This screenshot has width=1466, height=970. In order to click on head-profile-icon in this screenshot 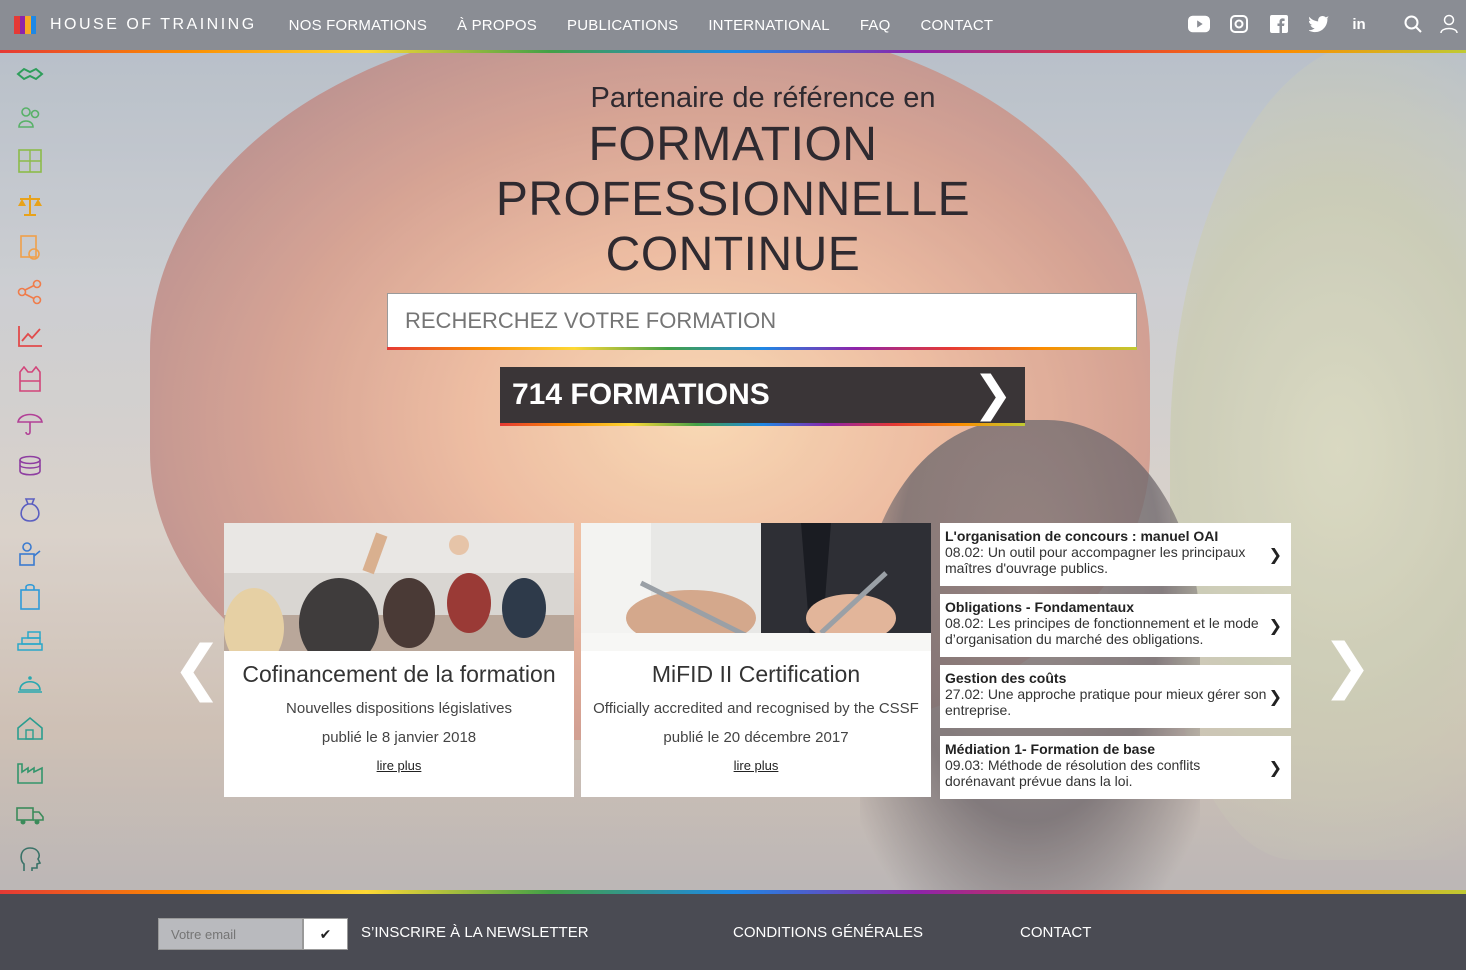, I will do `click(30, 859)`.